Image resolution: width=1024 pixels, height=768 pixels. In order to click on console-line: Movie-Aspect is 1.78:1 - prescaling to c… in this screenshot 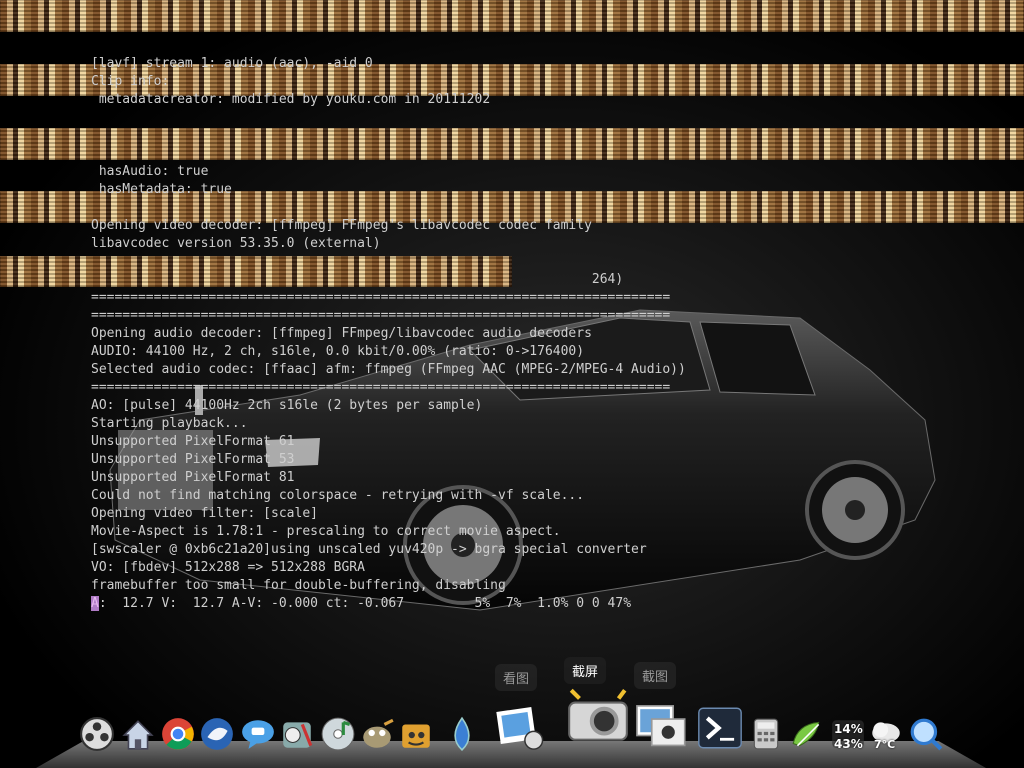, I will do `click(326, 531)`.